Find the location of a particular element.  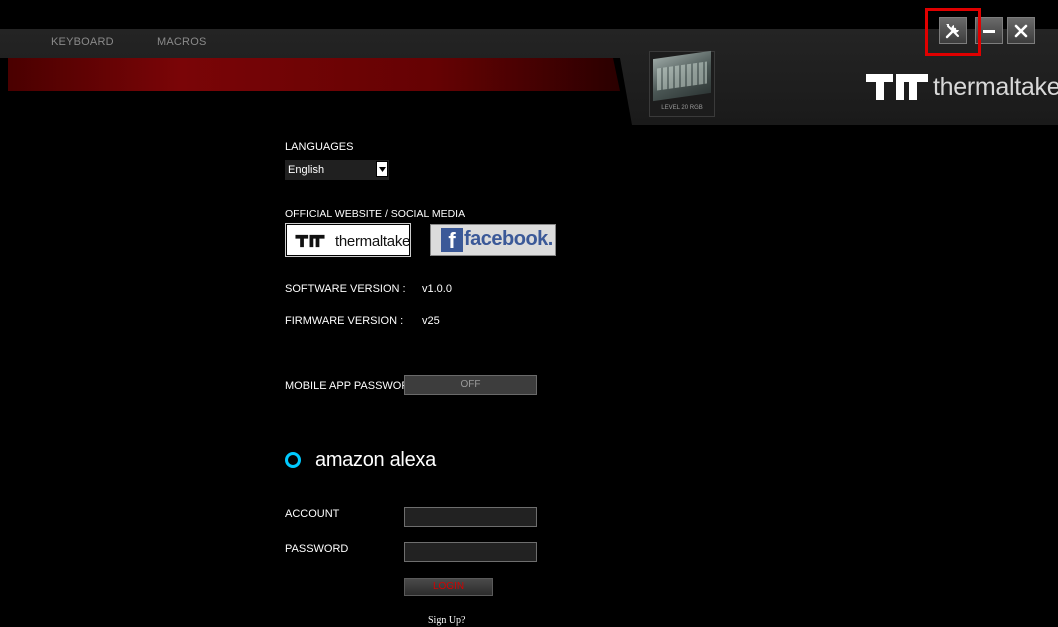

facebook-link: f facebook. is located at coordinates (493, 240).